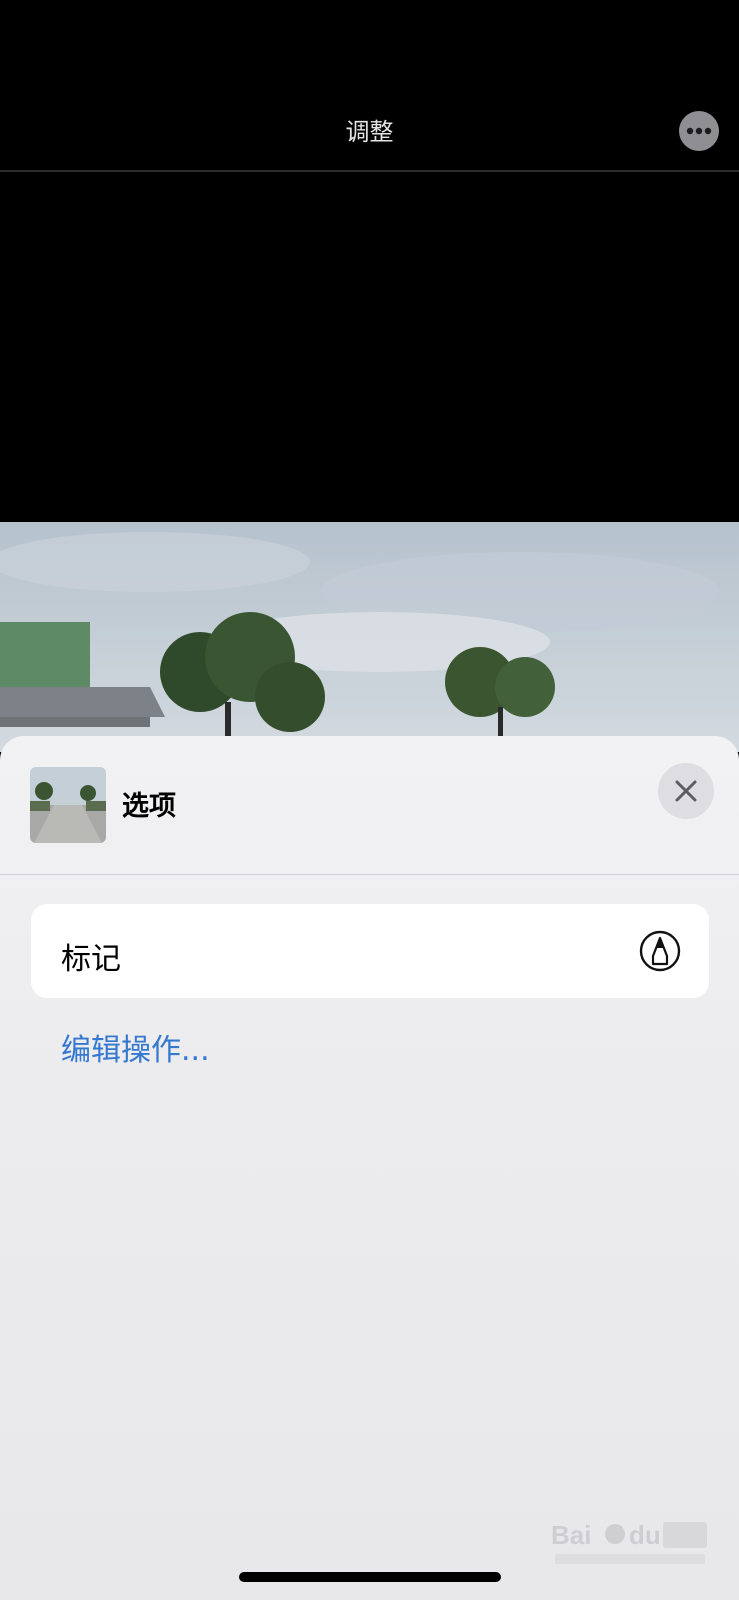 This screenshot has height=1600, width=739. I want to click on home-indicator, so click(370, 1577).